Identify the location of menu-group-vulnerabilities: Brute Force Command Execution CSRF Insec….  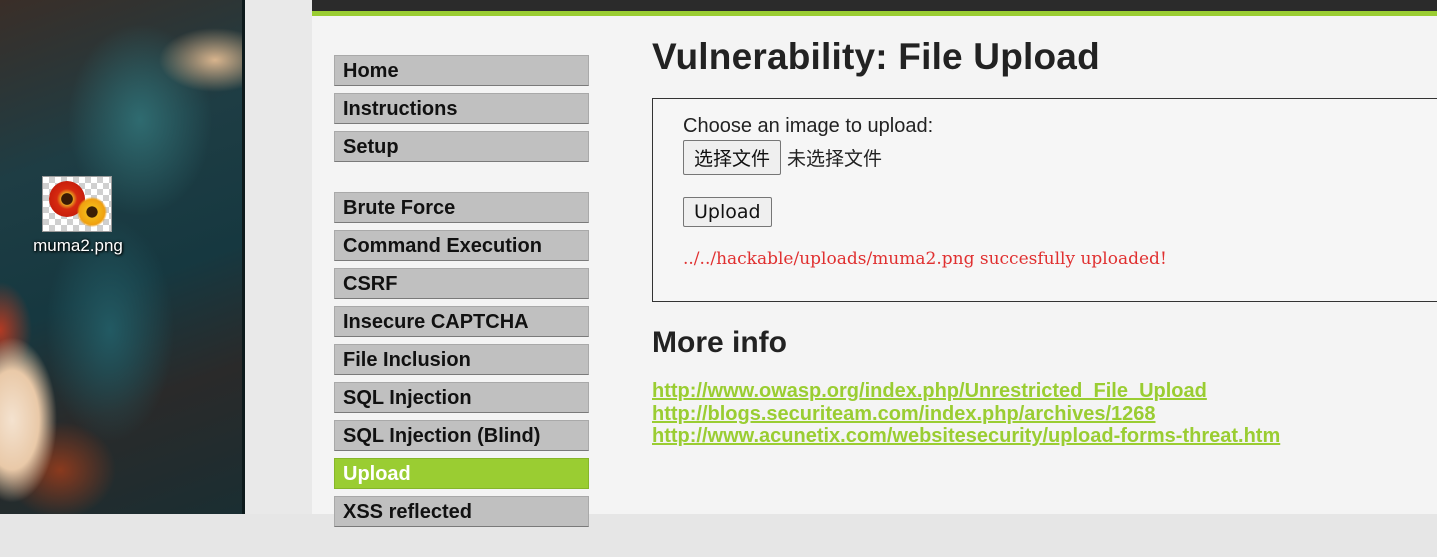
(461, 359).